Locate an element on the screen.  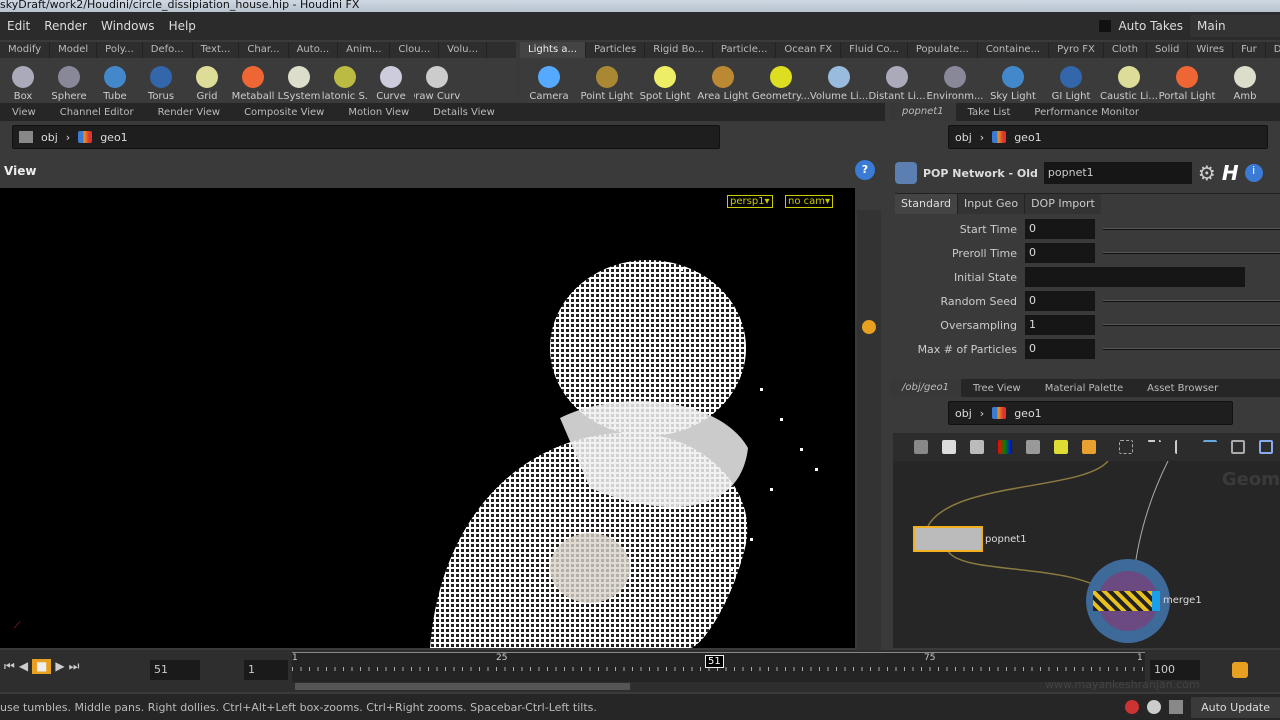
console-icon is located at coordinates (1154, 707).